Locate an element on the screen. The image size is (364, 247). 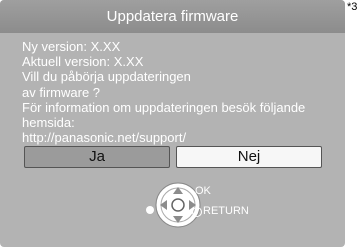
return-icon is located at coordinates (197, 212).